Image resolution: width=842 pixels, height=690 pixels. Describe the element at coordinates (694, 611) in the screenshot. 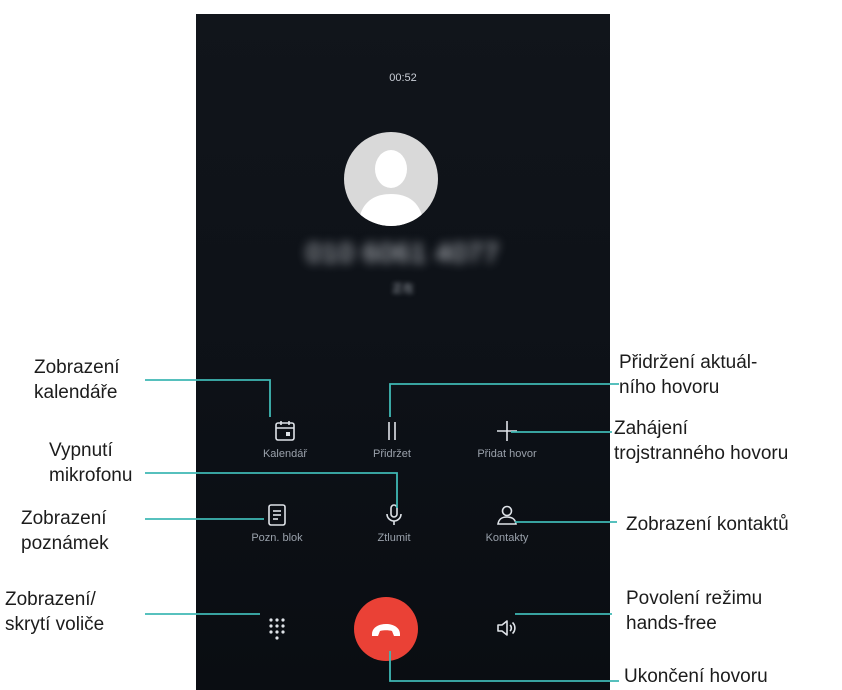

I see `annotation-speaker: Povolení režimu hands-free` at that location.